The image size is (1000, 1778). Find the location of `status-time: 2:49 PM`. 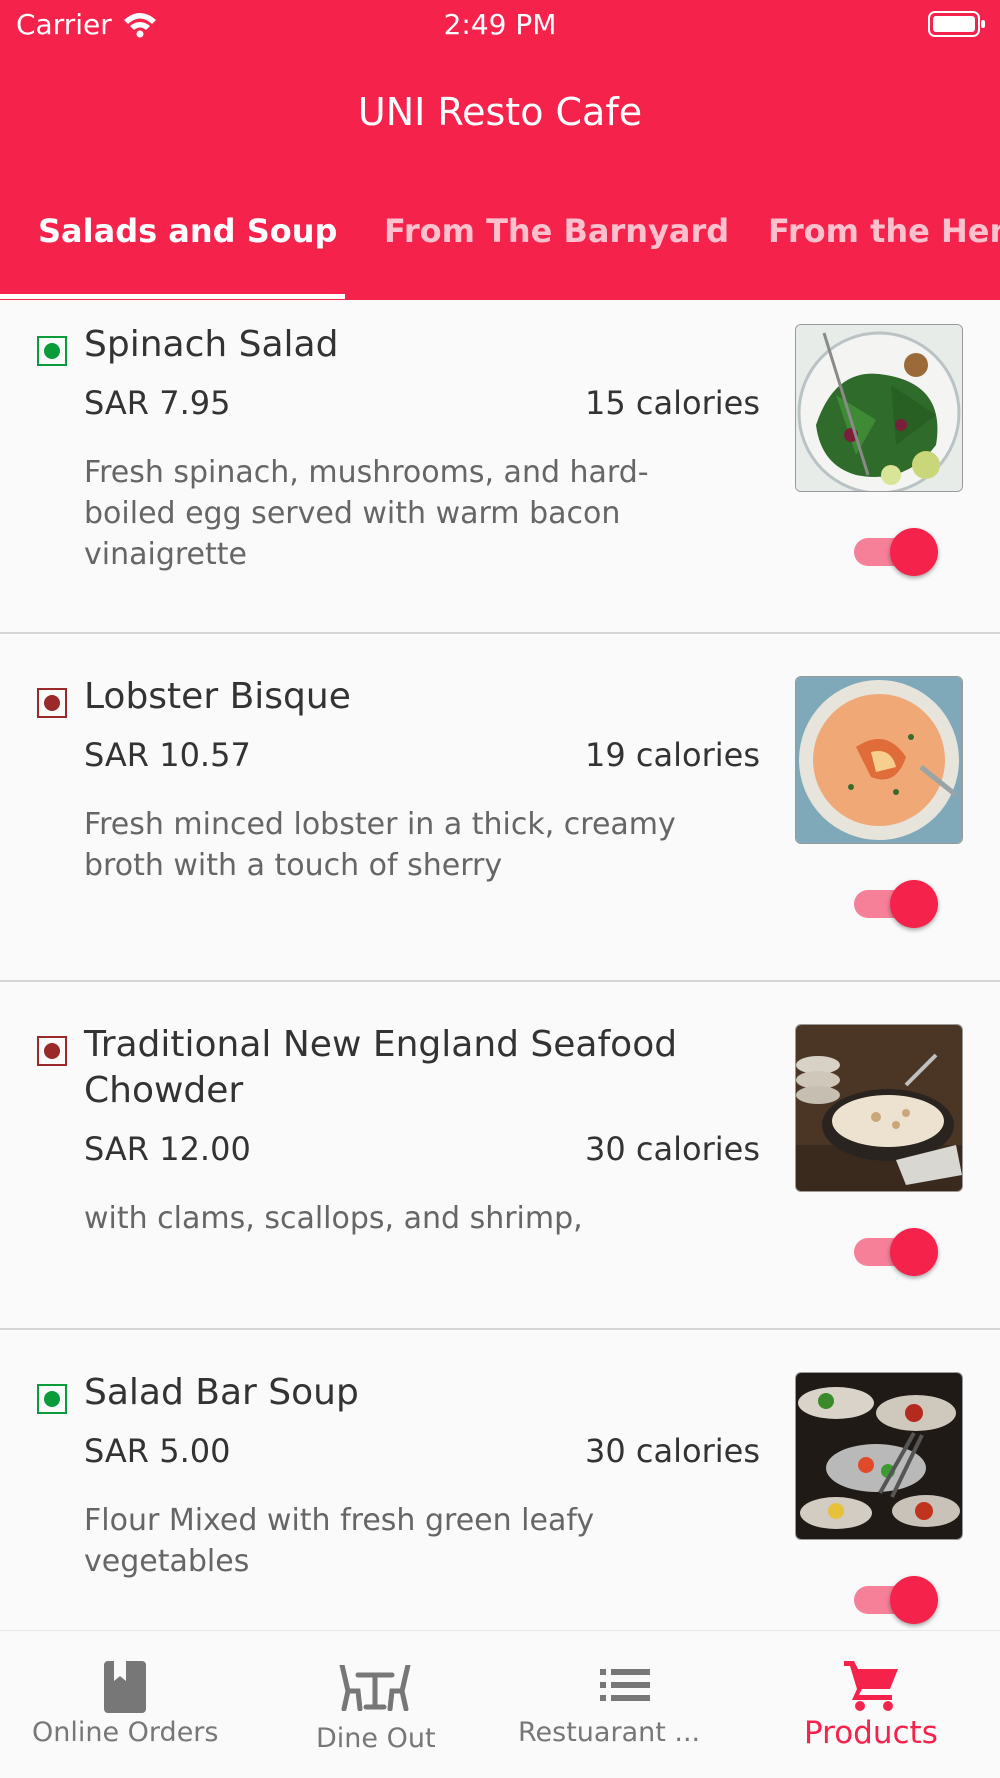

status-time: 2:49 PM is located at coordinates (500, 24).